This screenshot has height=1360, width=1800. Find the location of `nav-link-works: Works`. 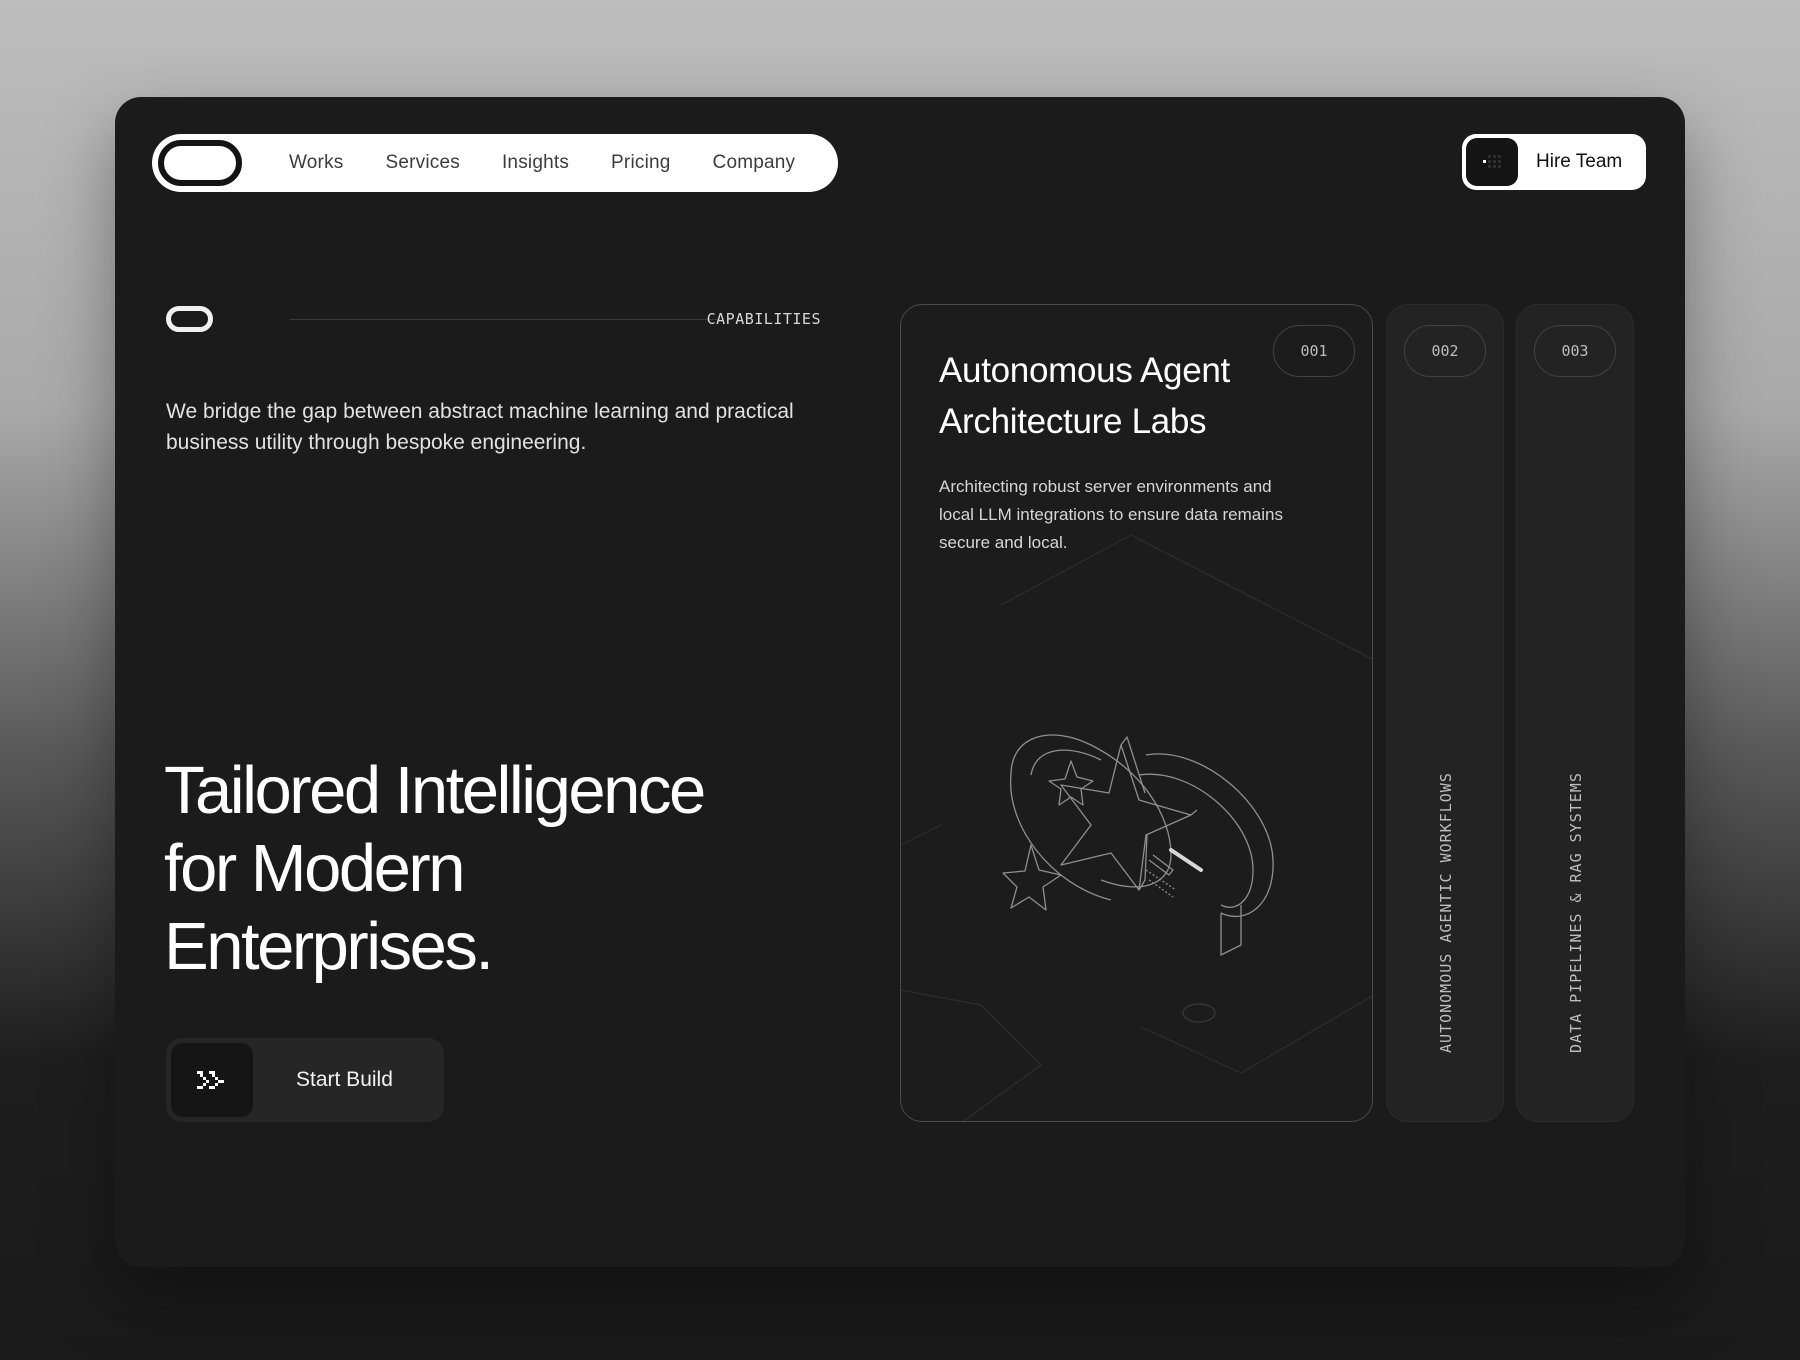

nav-link-works: Works is located at coordinates (316, 163).